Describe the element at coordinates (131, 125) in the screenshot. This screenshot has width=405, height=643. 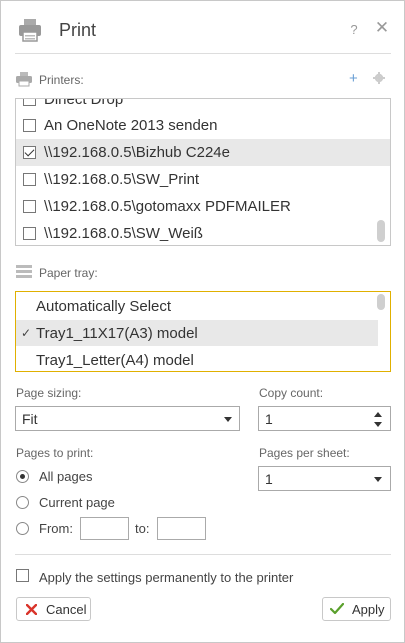
I see `printer-item-label: An OneNote 2013 senden` at that location.